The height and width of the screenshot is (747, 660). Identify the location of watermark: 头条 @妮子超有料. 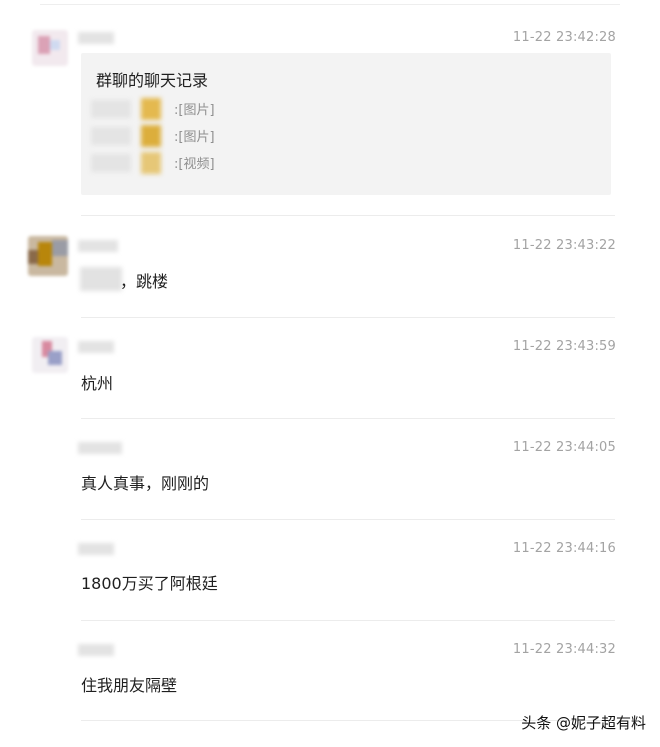
(583, 723).